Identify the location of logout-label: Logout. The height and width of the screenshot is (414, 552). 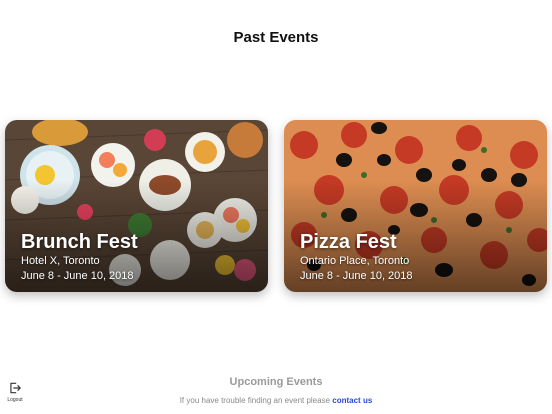
(15, 400).